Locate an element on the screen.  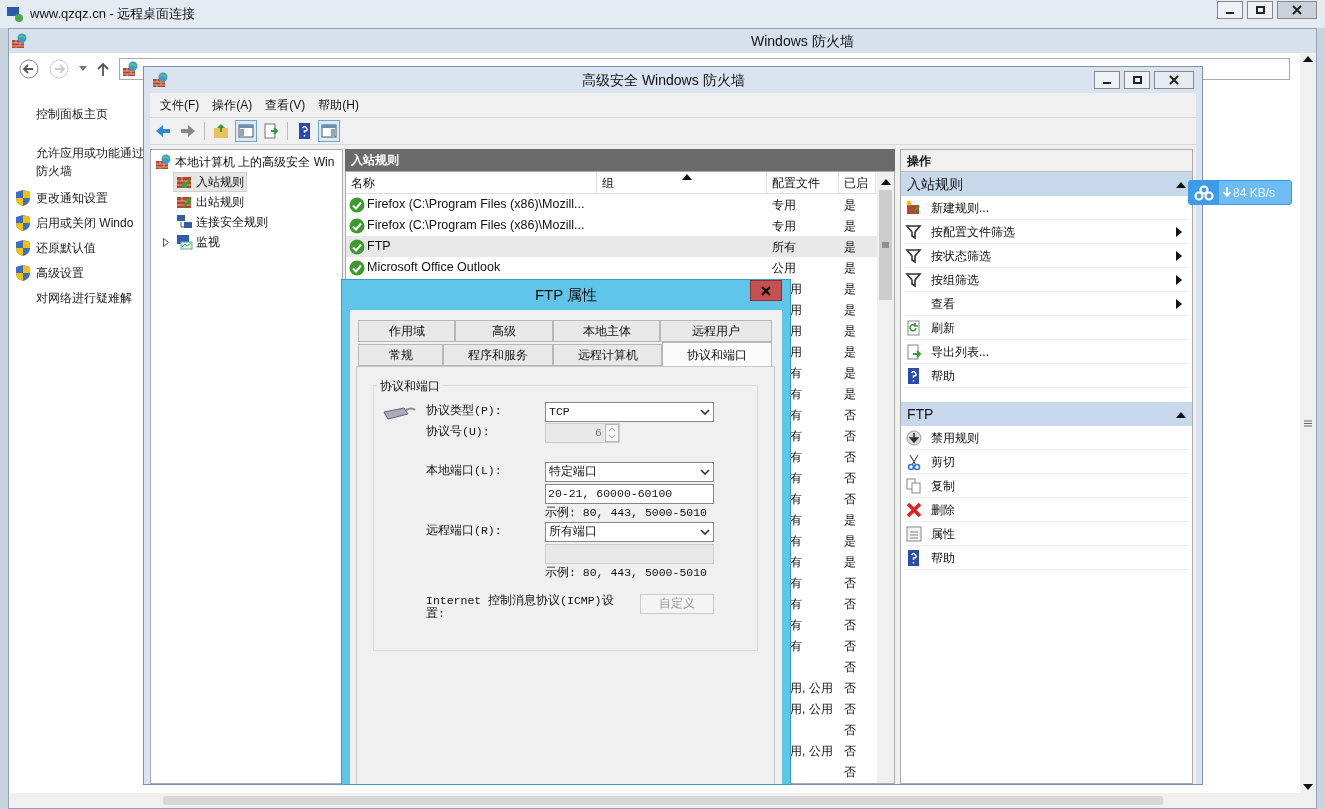
port-input: 20-21, 60000-60100 is located at coordinates (629, 494).